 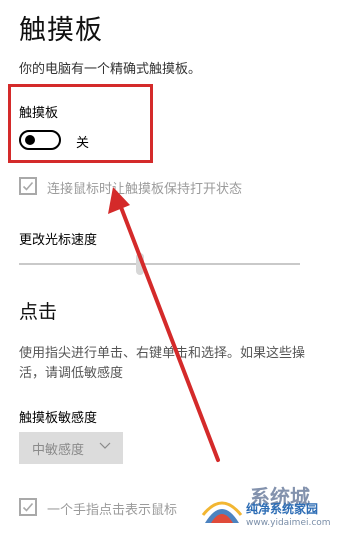 What do you see at coordinates (282, 509) in the screenshot?
I see `watermark-site-name: 纯净系统家园` at bounding box center [282, 509].